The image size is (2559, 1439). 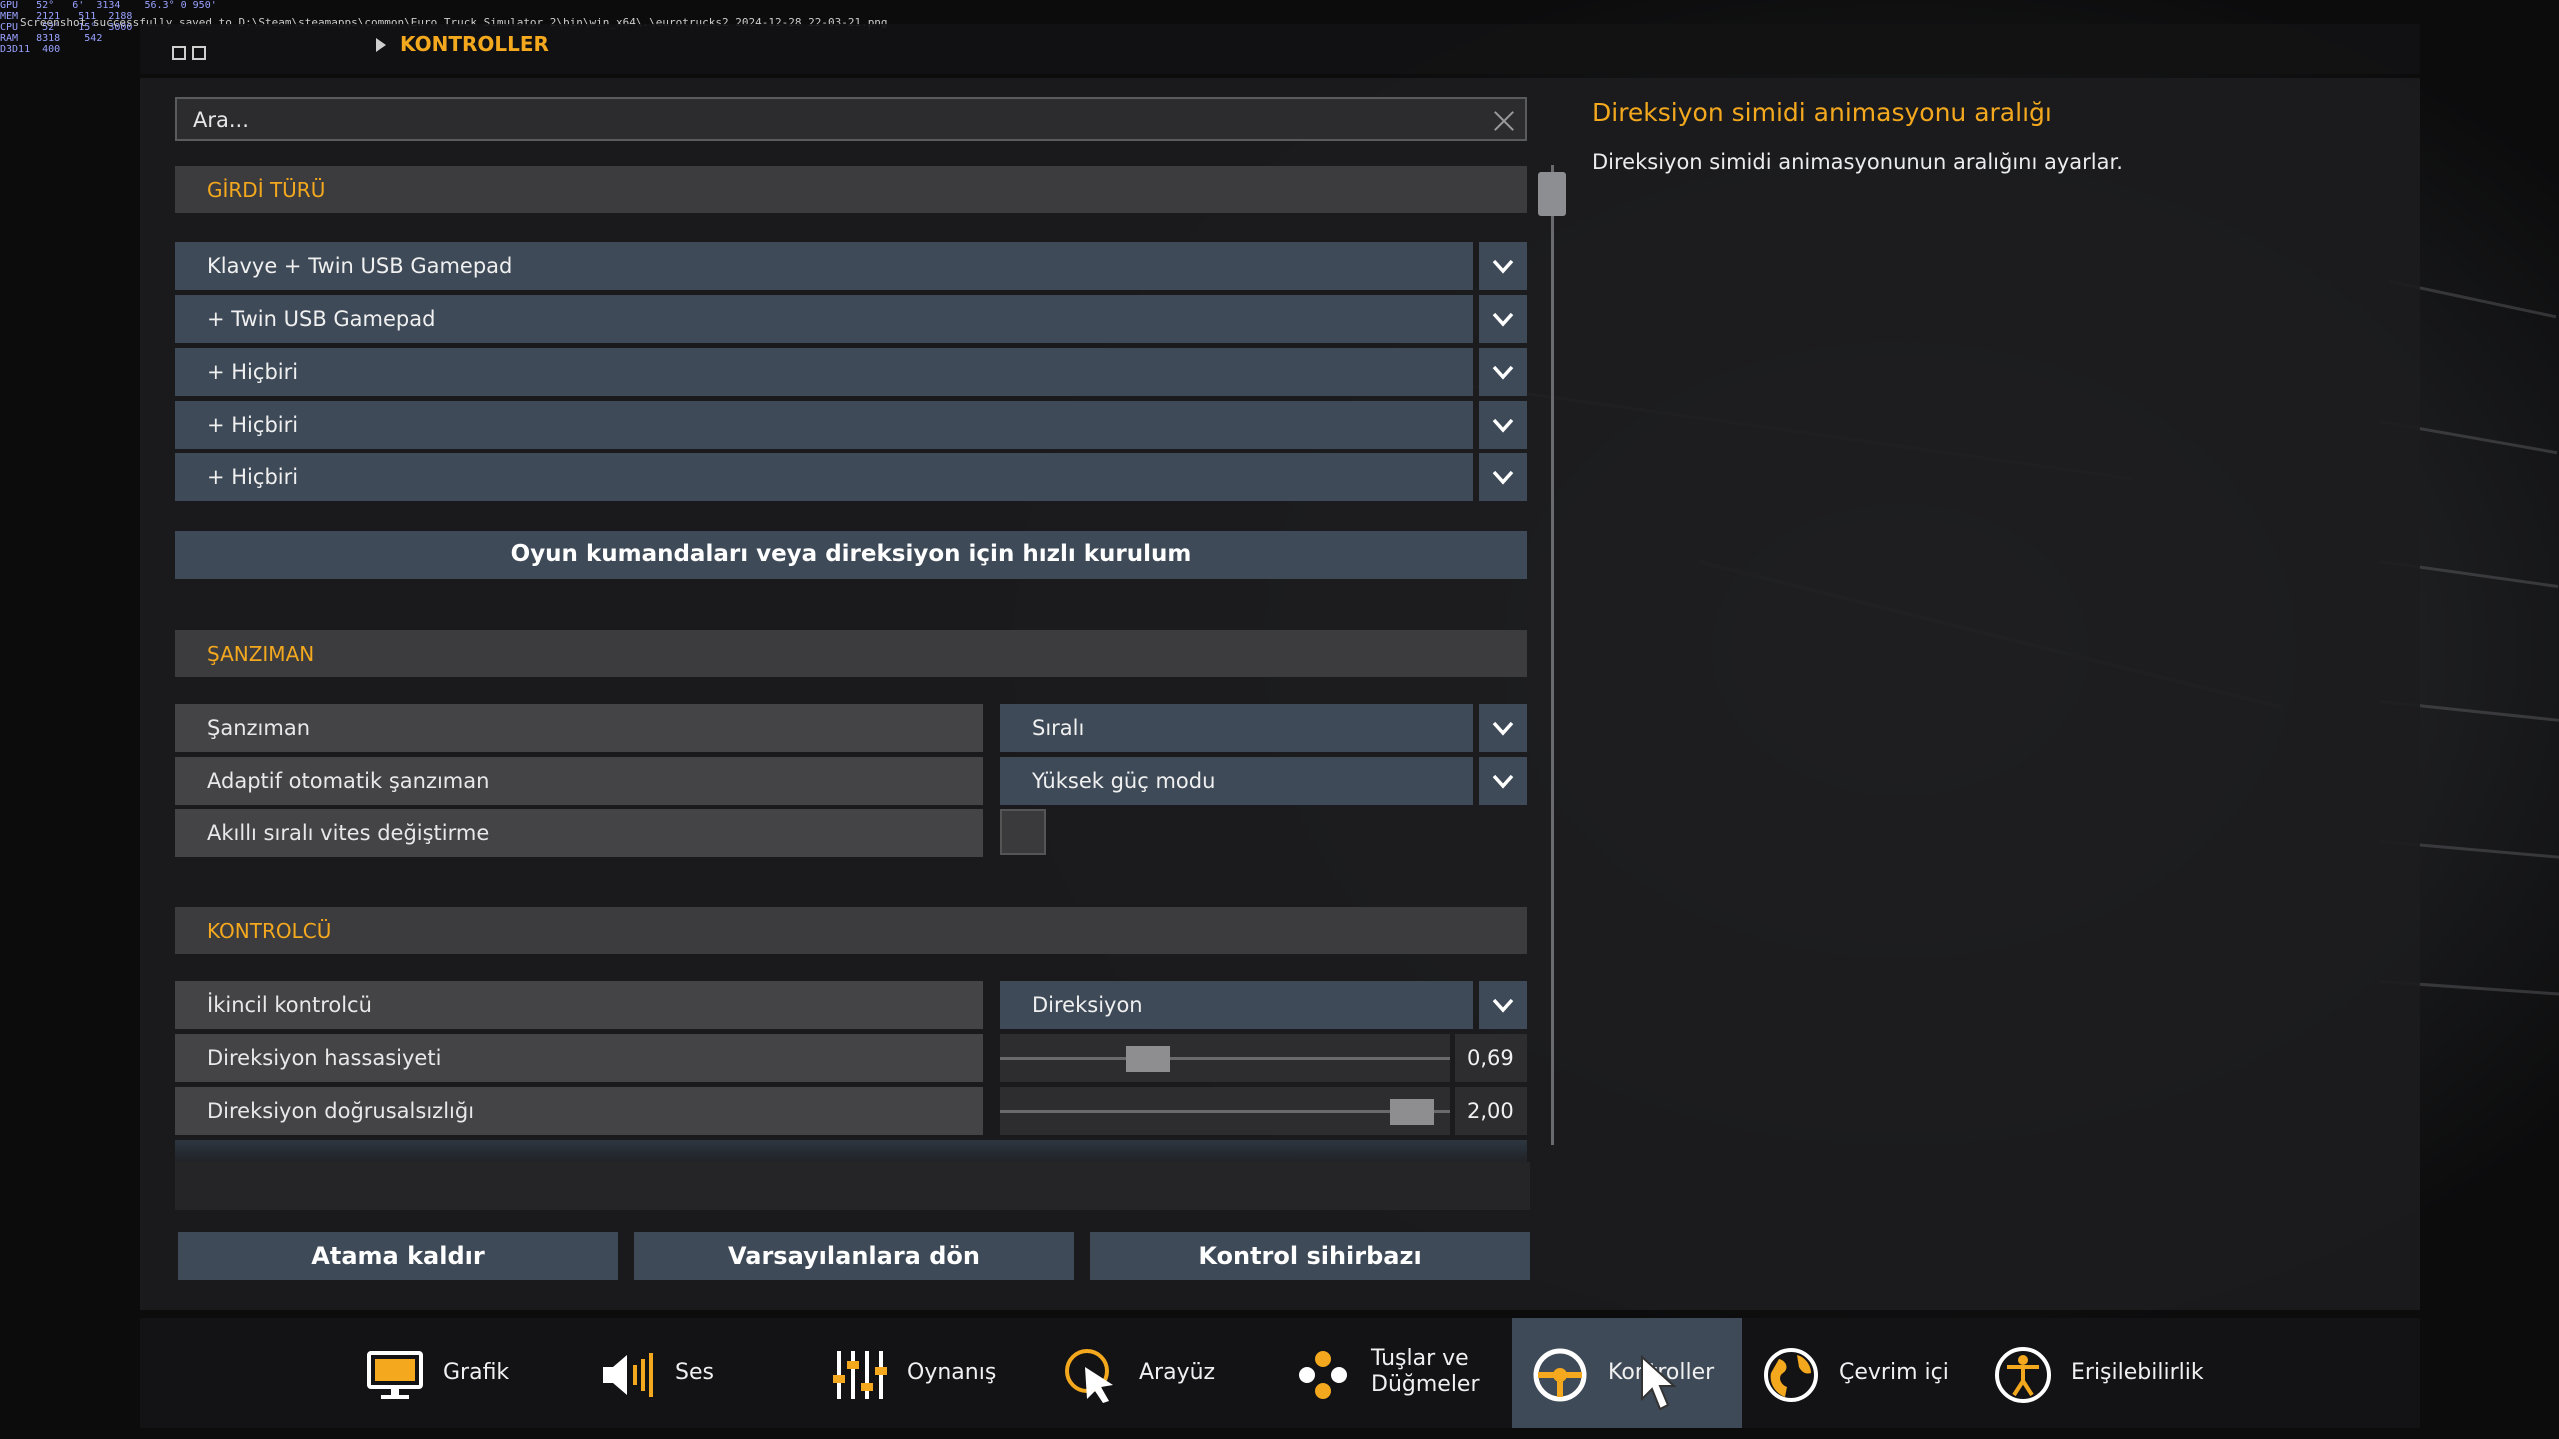 What do you see at coordinates (1791, 1375) in the screenshot?
I see `globe-icon` at bounding box center [1791, 1375].